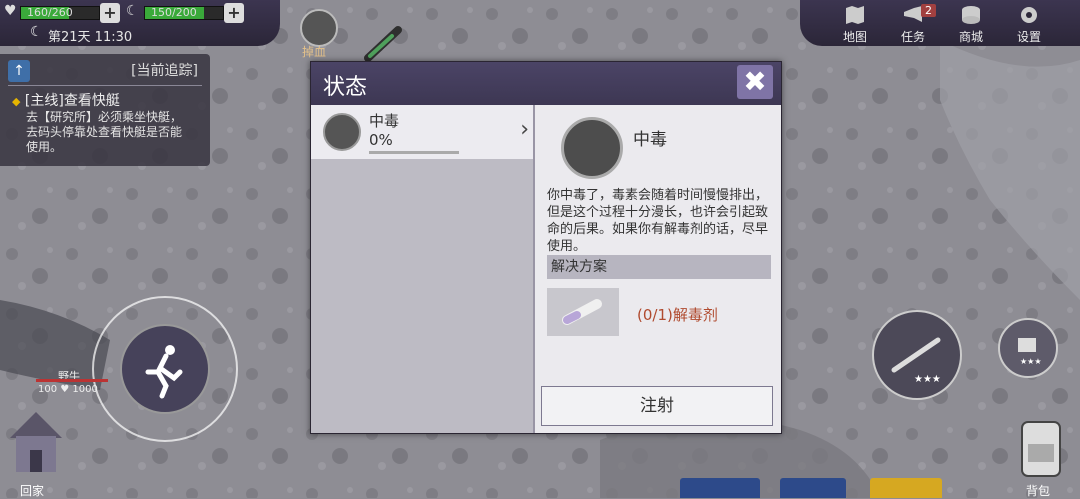 The image size is (1080, 499). What do you see at coordinates (384, 121) in the screenshot?
I see `status-name: 中毒` at bounding box center [384, 121].